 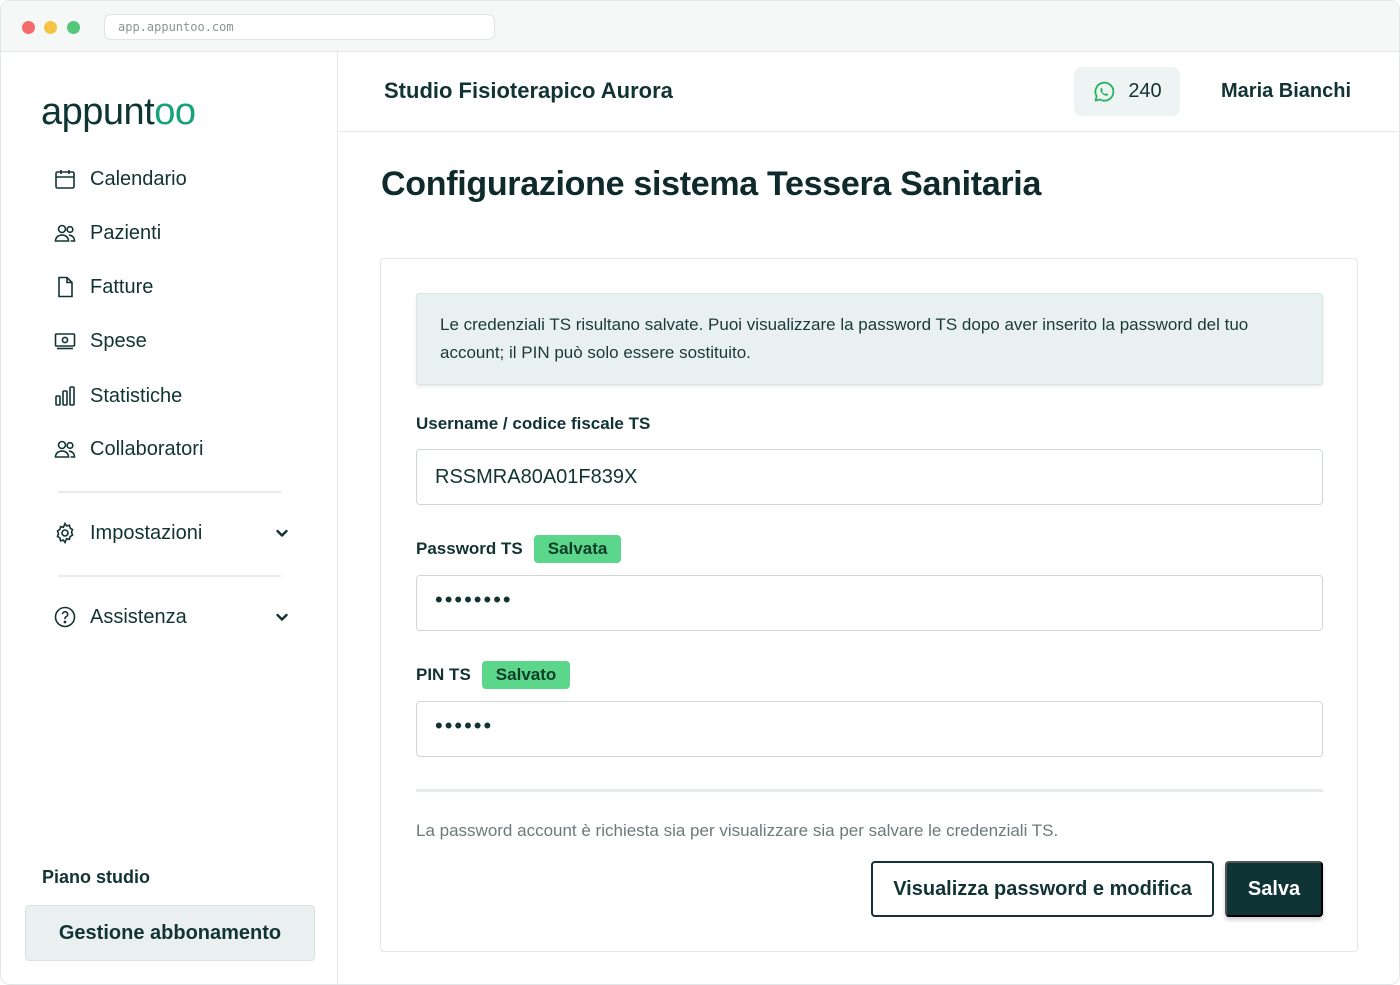 What do you see at coordinates (138, 616) in the screenshot?
I see `sidebar-item-label: Assistenza` at bounding box center [138, 616].